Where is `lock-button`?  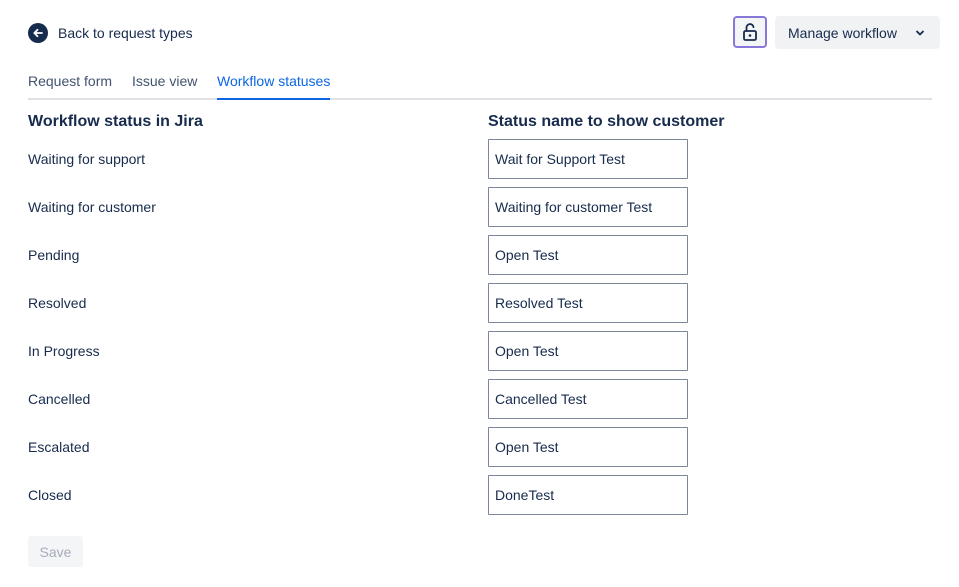 lock-button is located at coordinates (750, 32).